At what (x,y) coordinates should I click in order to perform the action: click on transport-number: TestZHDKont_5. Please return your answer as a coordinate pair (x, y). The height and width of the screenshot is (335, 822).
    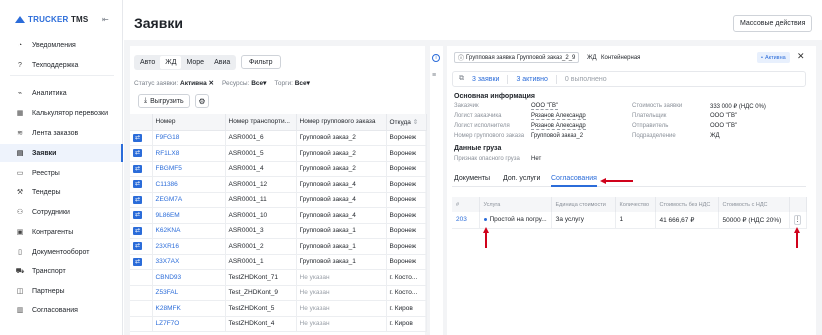
    Looking at the image, I should click on (261, 308).